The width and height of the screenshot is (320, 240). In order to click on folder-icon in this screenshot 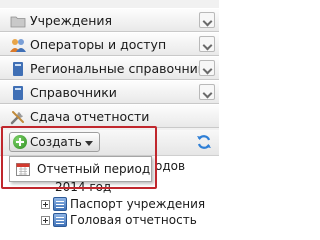, I will do `click(18, 22)`.